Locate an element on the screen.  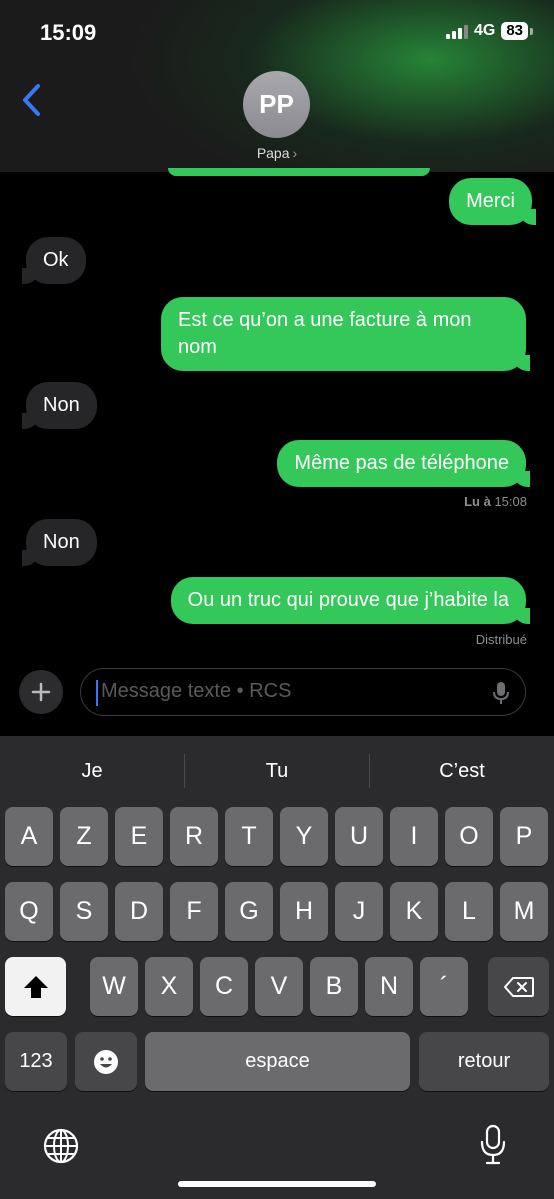
contact-name: Papa is located at coordinates (273, 153).